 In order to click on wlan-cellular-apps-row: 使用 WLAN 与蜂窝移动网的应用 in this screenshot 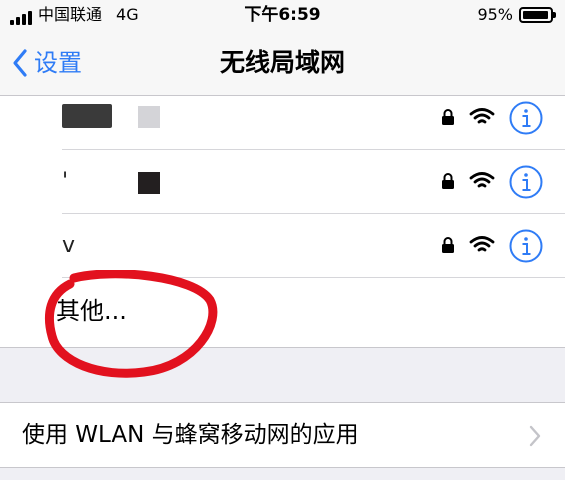, I will do `click(282, 435)`.